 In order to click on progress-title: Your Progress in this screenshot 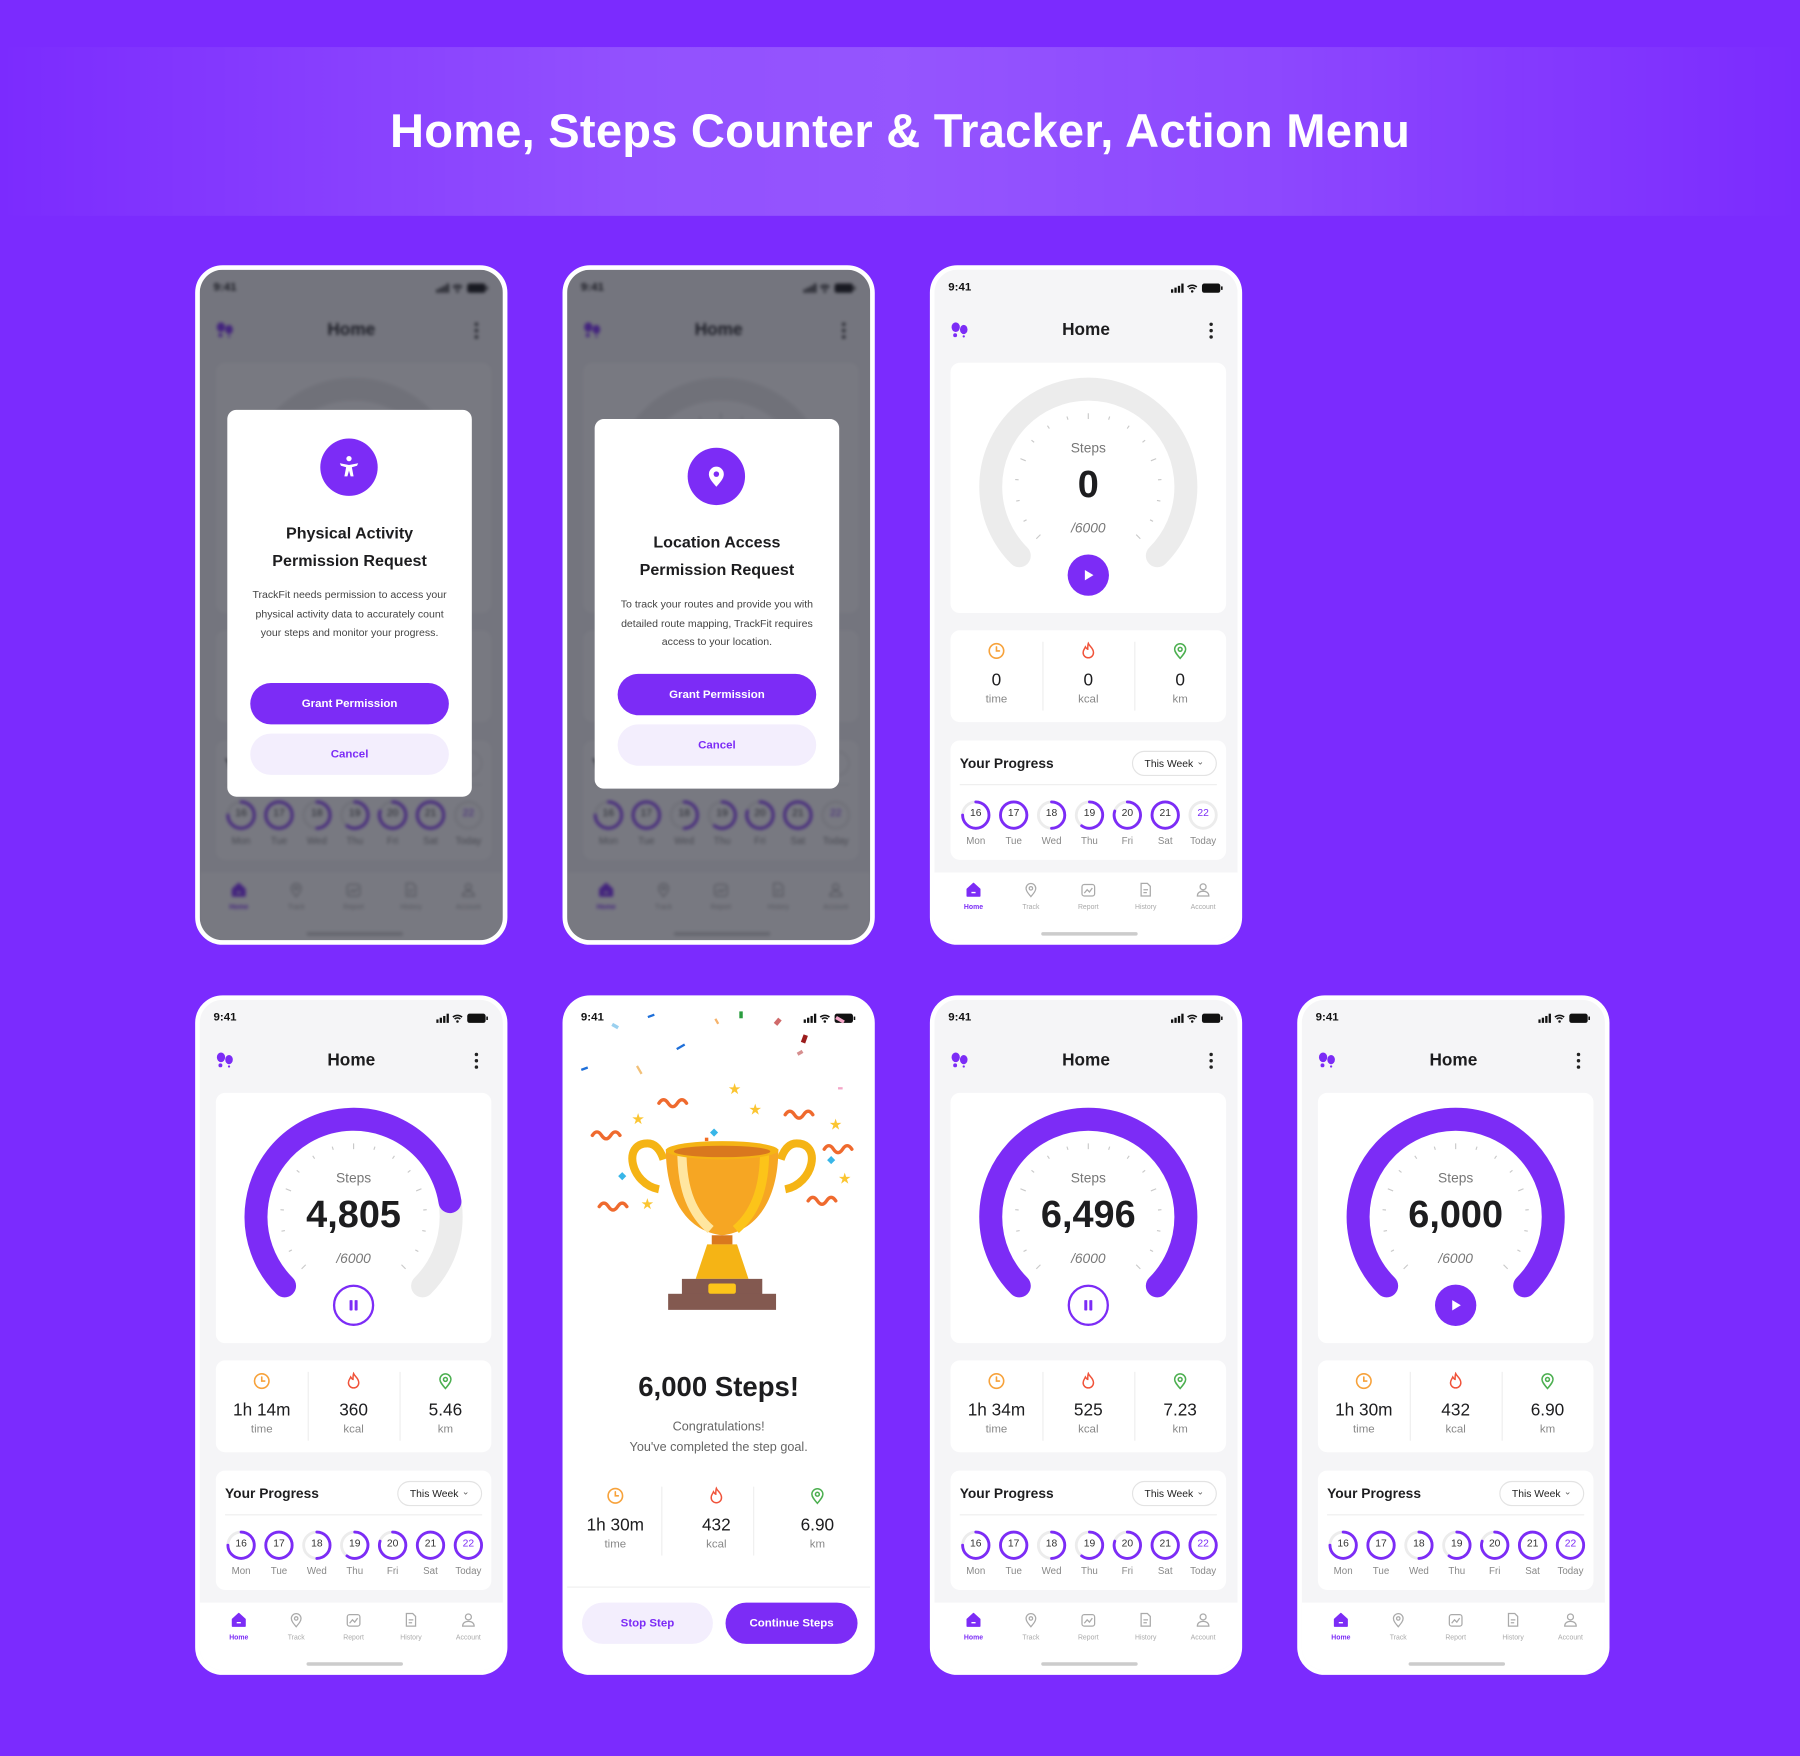, I will do `click(1006, 763)`.